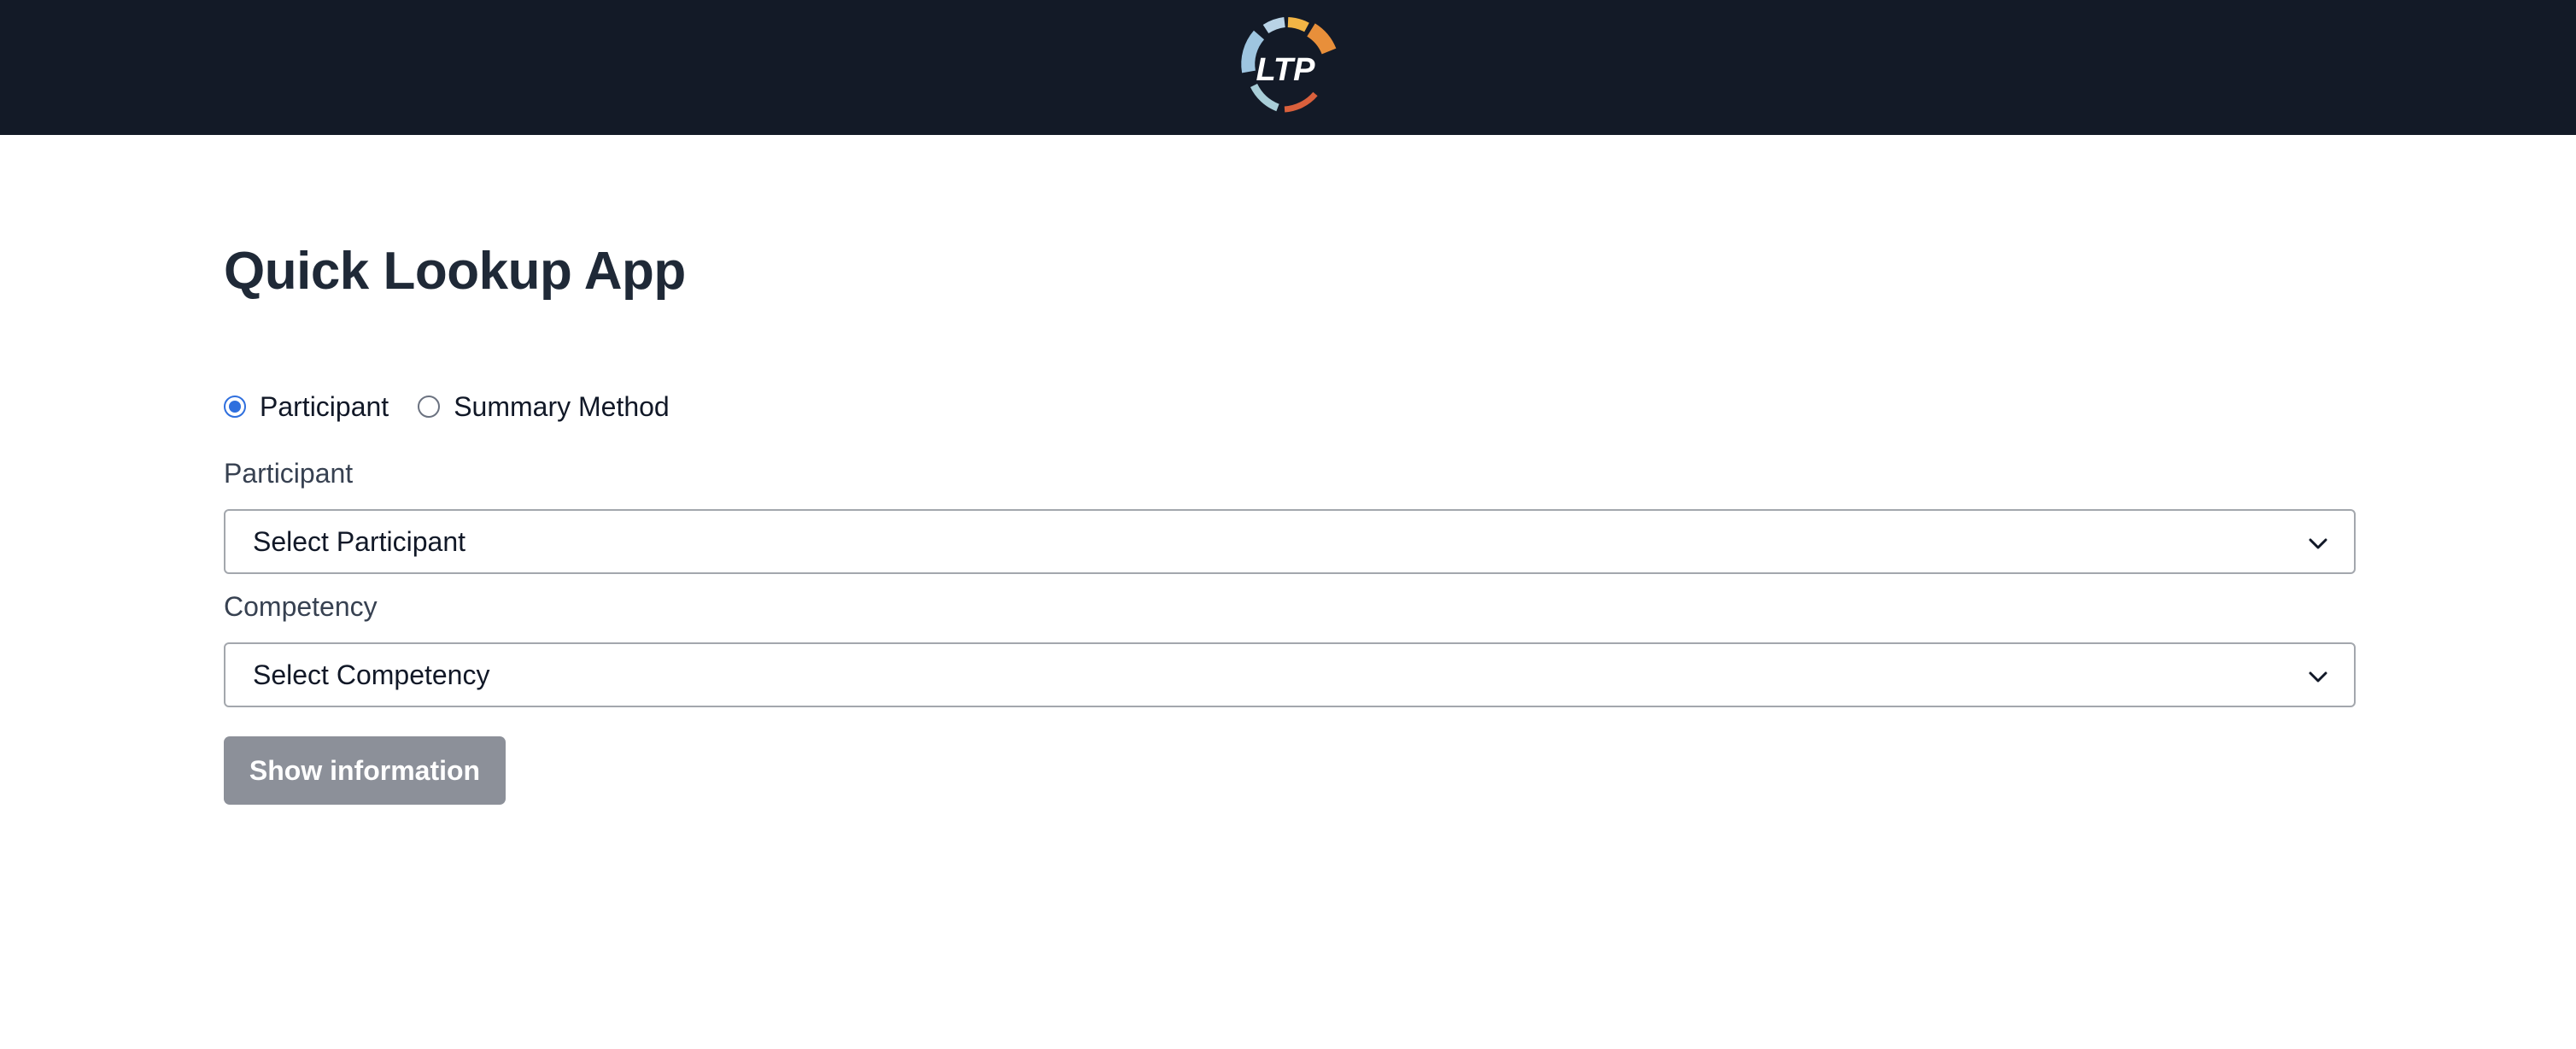 Image resolution: width=2576 pixels, height=1049 pixels. I want to click on top-navigation-bar: LTP, so click(1288, 68).